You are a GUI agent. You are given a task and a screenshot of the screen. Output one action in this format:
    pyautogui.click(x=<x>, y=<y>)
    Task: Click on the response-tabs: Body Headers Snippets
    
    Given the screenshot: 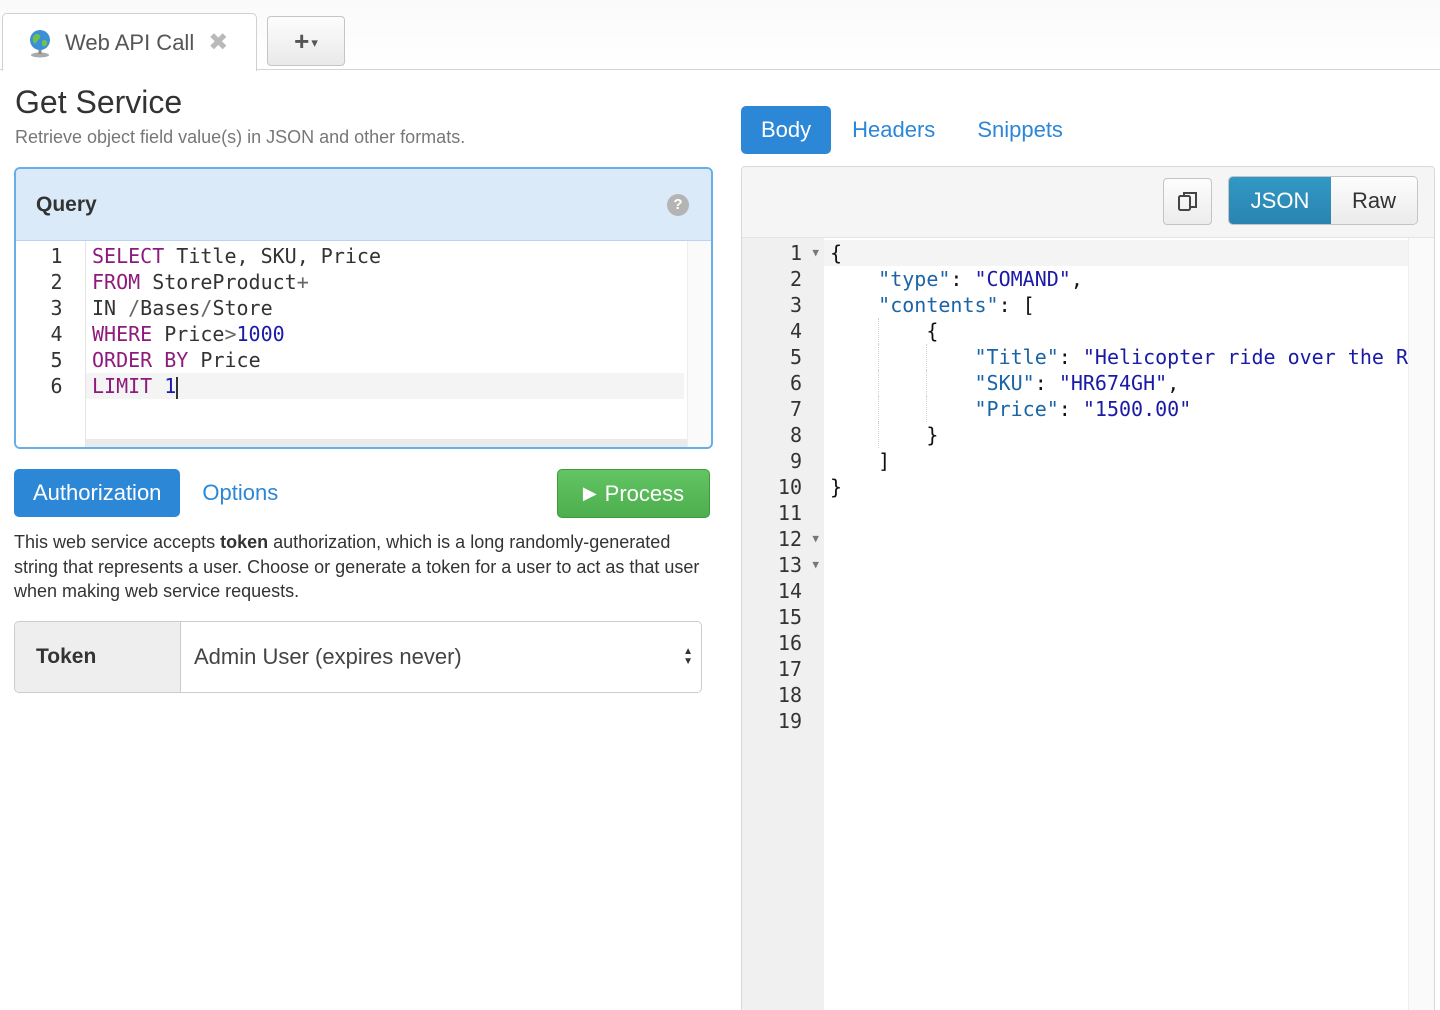 What is the action you would take?
    pyautogui.click(x=912, y=130)
    